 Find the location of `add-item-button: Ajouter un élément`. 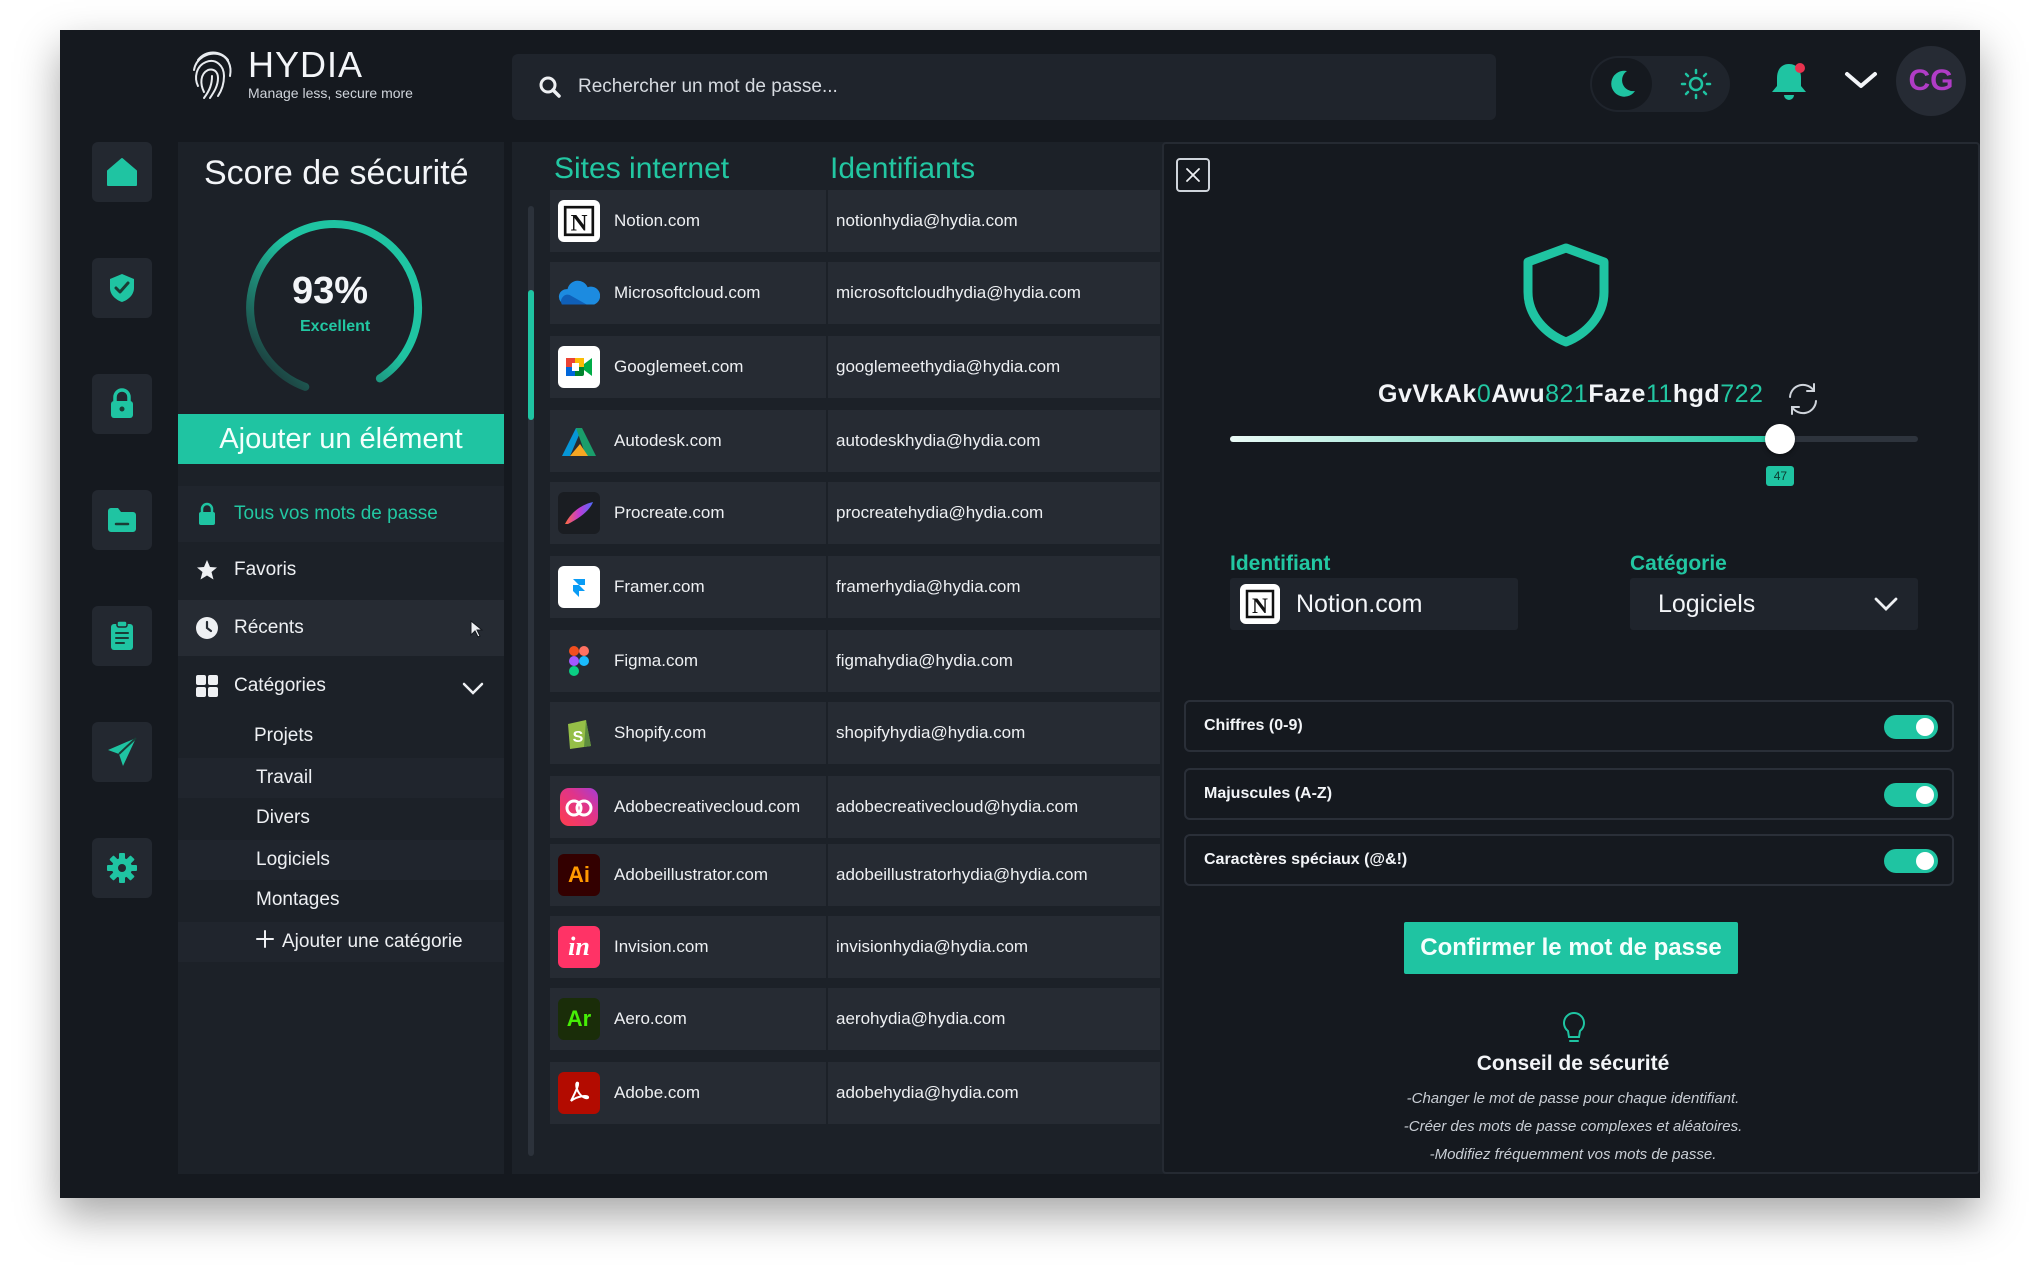

add-item-button: Ajouter un élément is located at coordinates (341, 439).